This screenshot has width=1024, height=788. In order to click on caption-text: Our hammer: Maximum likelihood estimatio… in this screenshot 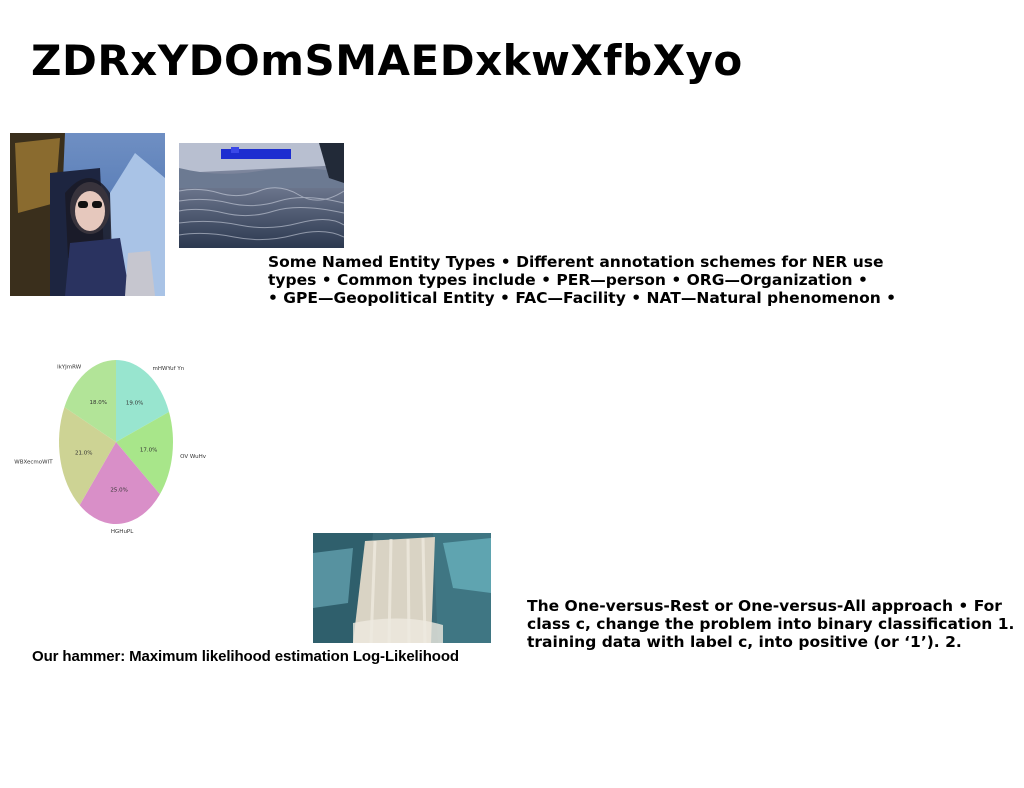, I will do `click(245, 656)`.